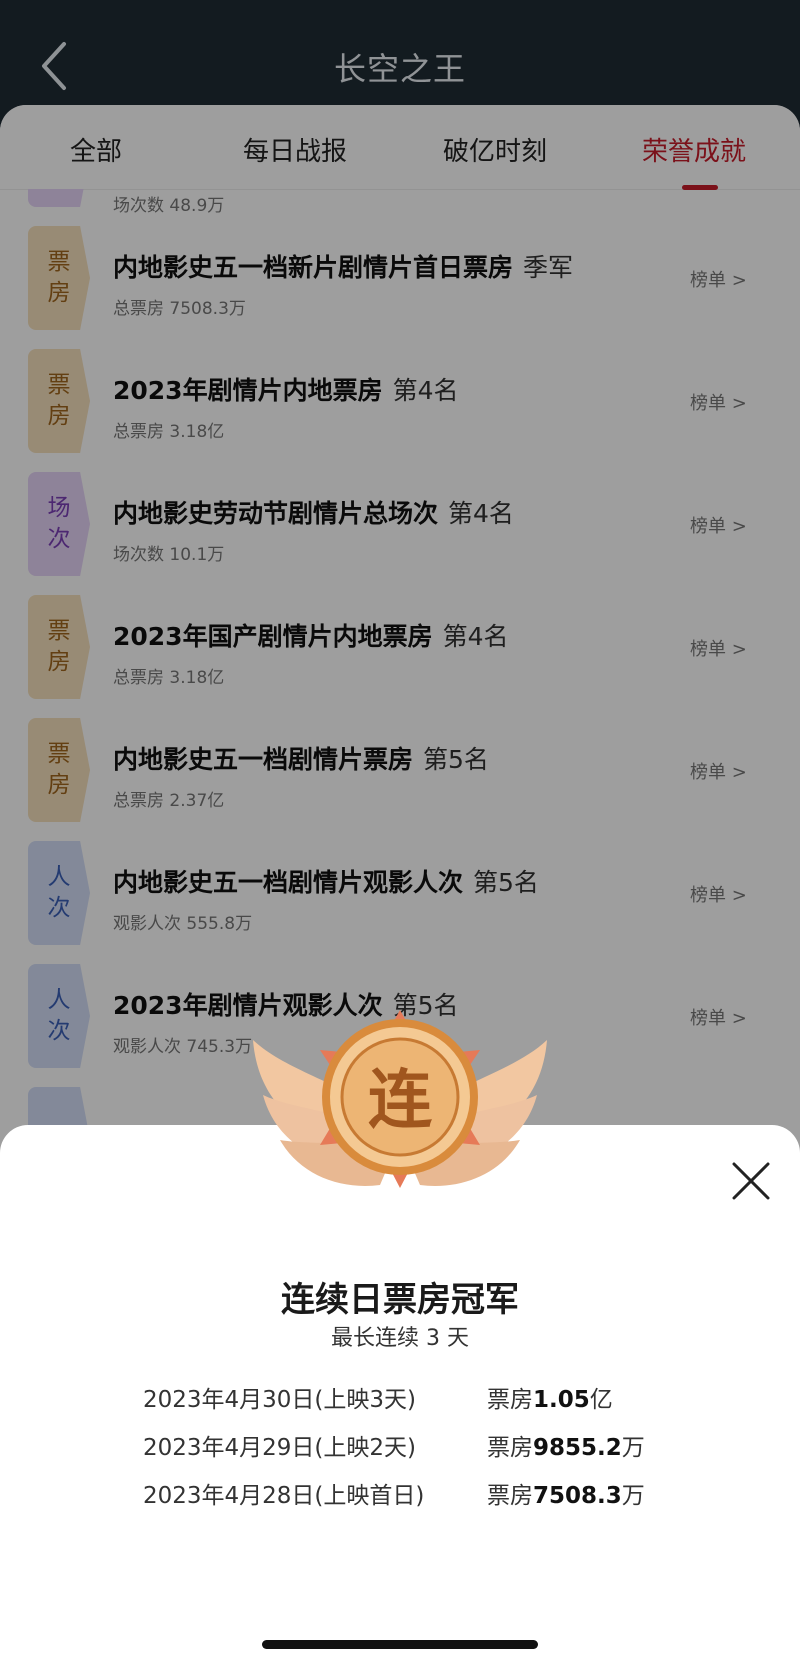 Image resolution: width=800 pixels, height=1666 pixels. I want to click on detail-date: 2023年4月28日(上映首日), so click(284, 1496).